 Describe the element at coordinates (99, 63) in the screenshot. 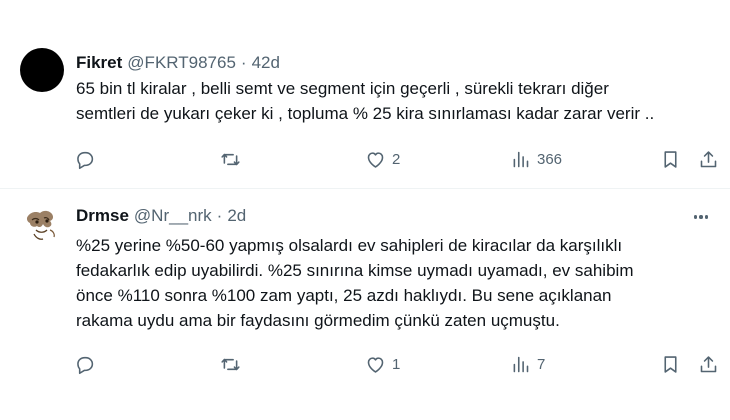

I see `user-name: Fikret` at that location.